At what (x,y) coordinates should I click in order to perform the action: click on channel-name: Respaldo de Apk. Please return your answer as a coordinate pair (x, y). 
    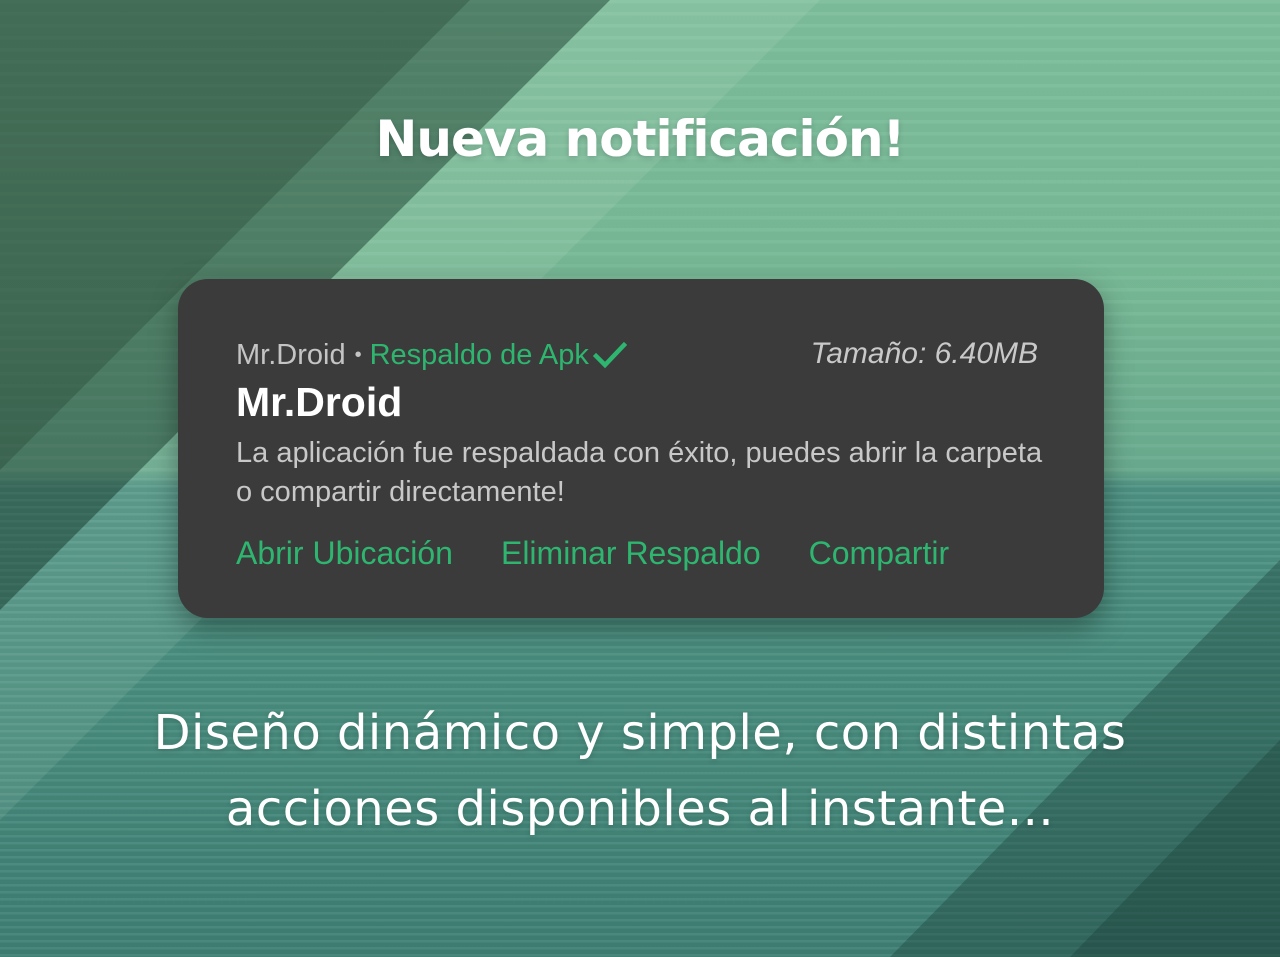
    Looking at the image, I should click on (479, 354).